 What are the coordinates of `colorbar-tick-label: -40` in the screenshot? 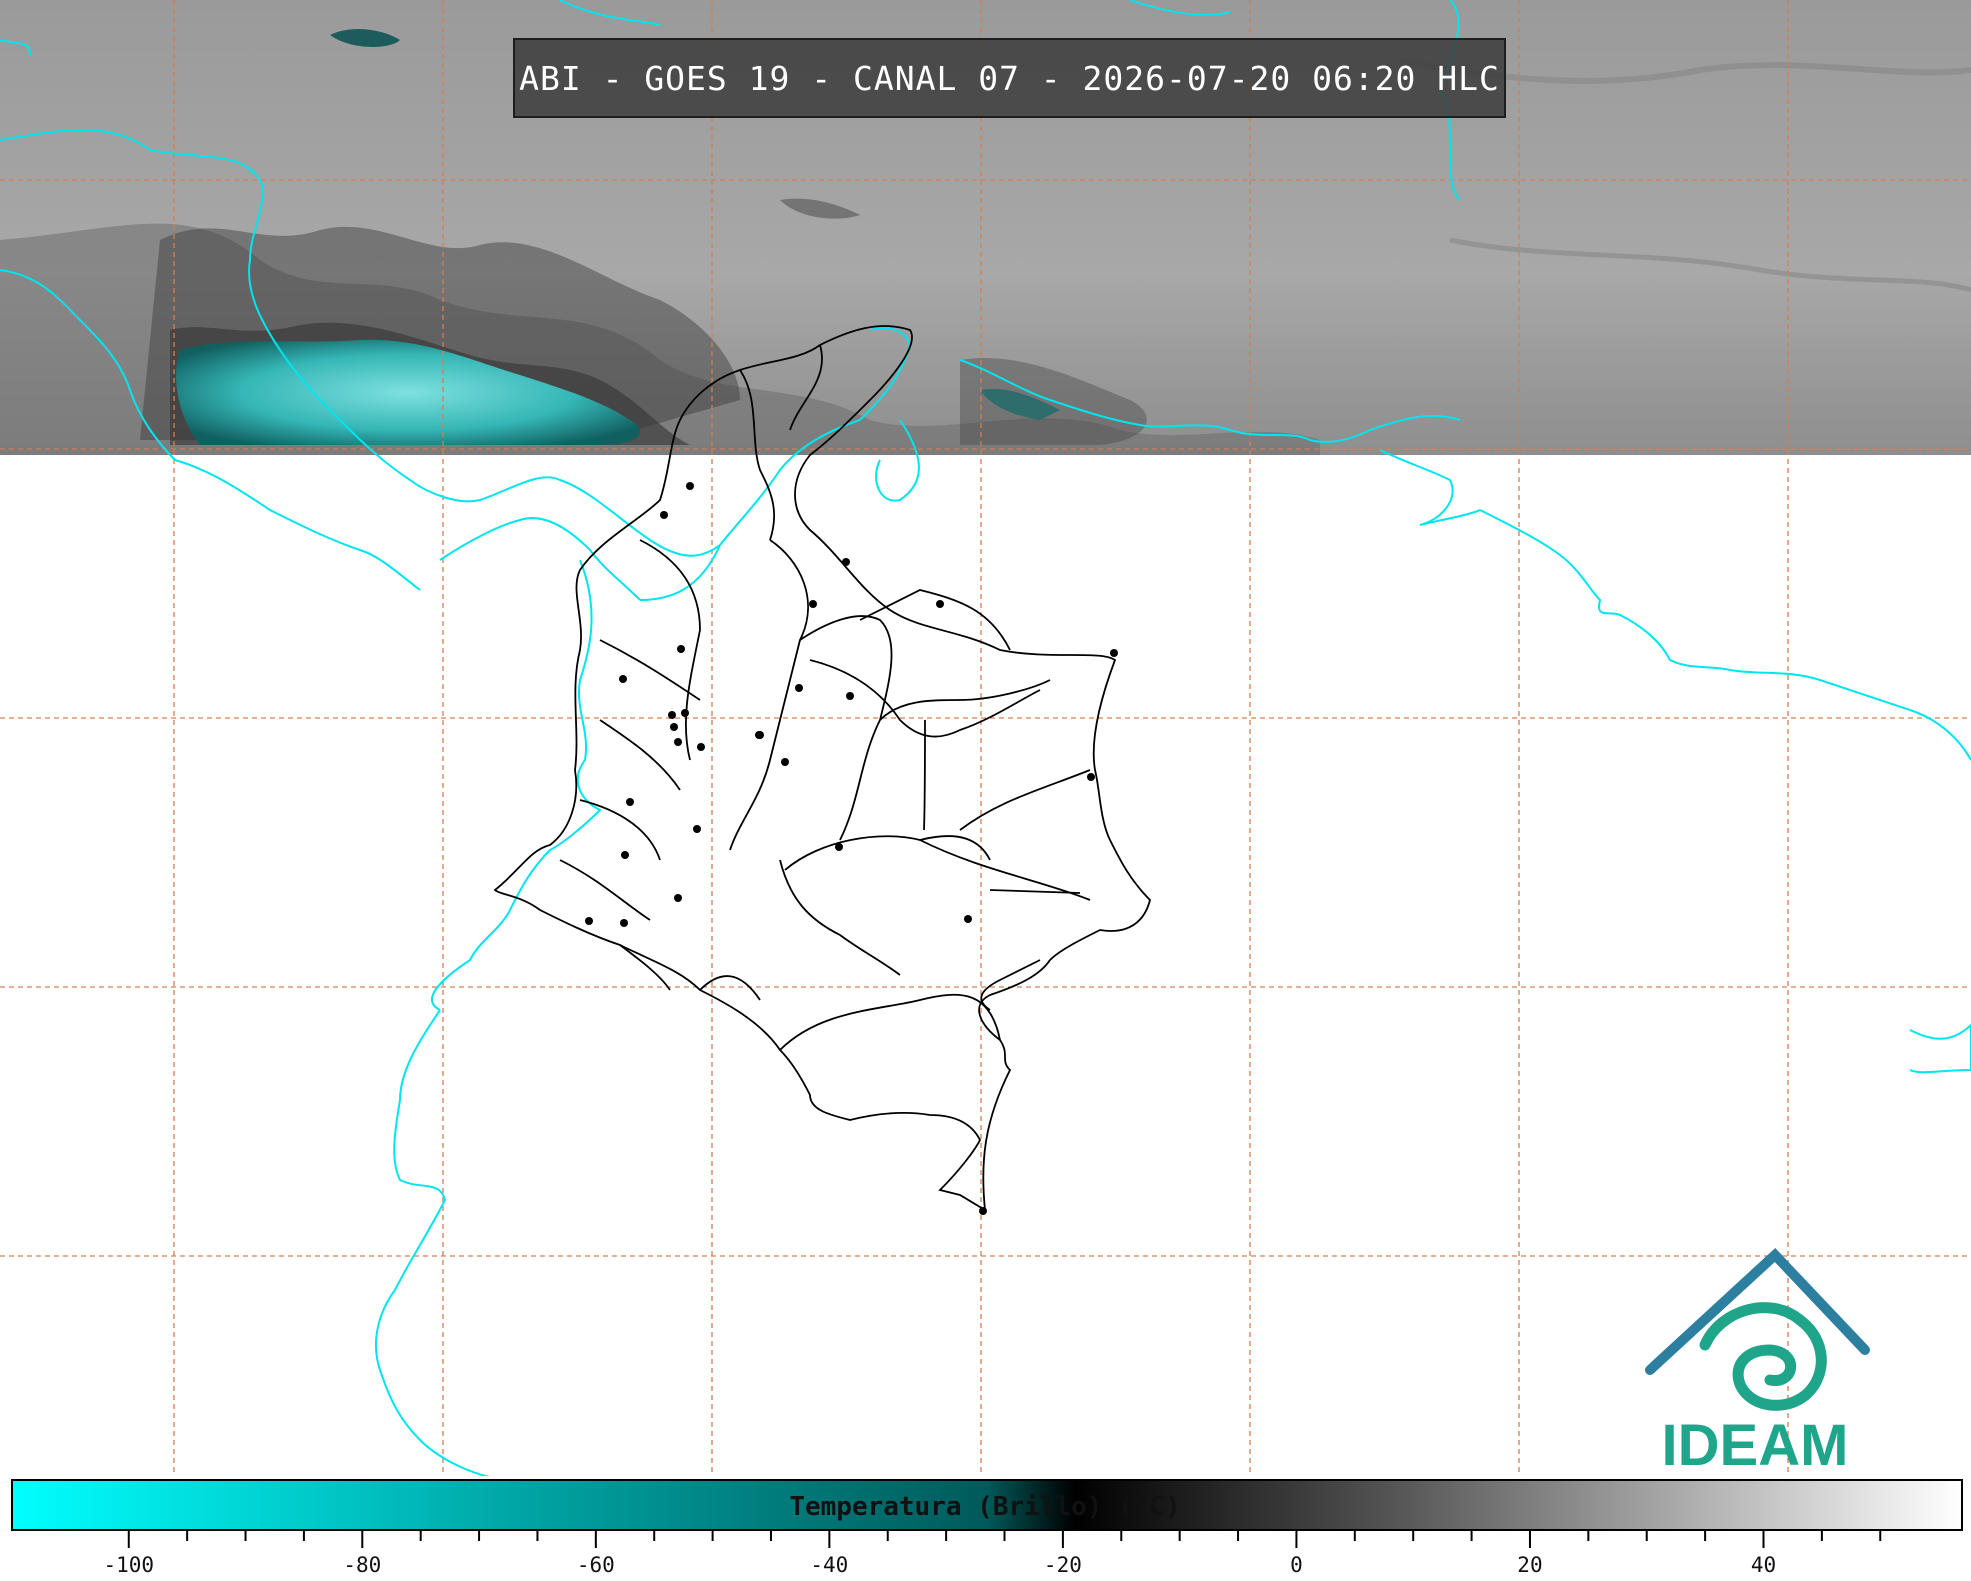 It's located at (829, 1565).